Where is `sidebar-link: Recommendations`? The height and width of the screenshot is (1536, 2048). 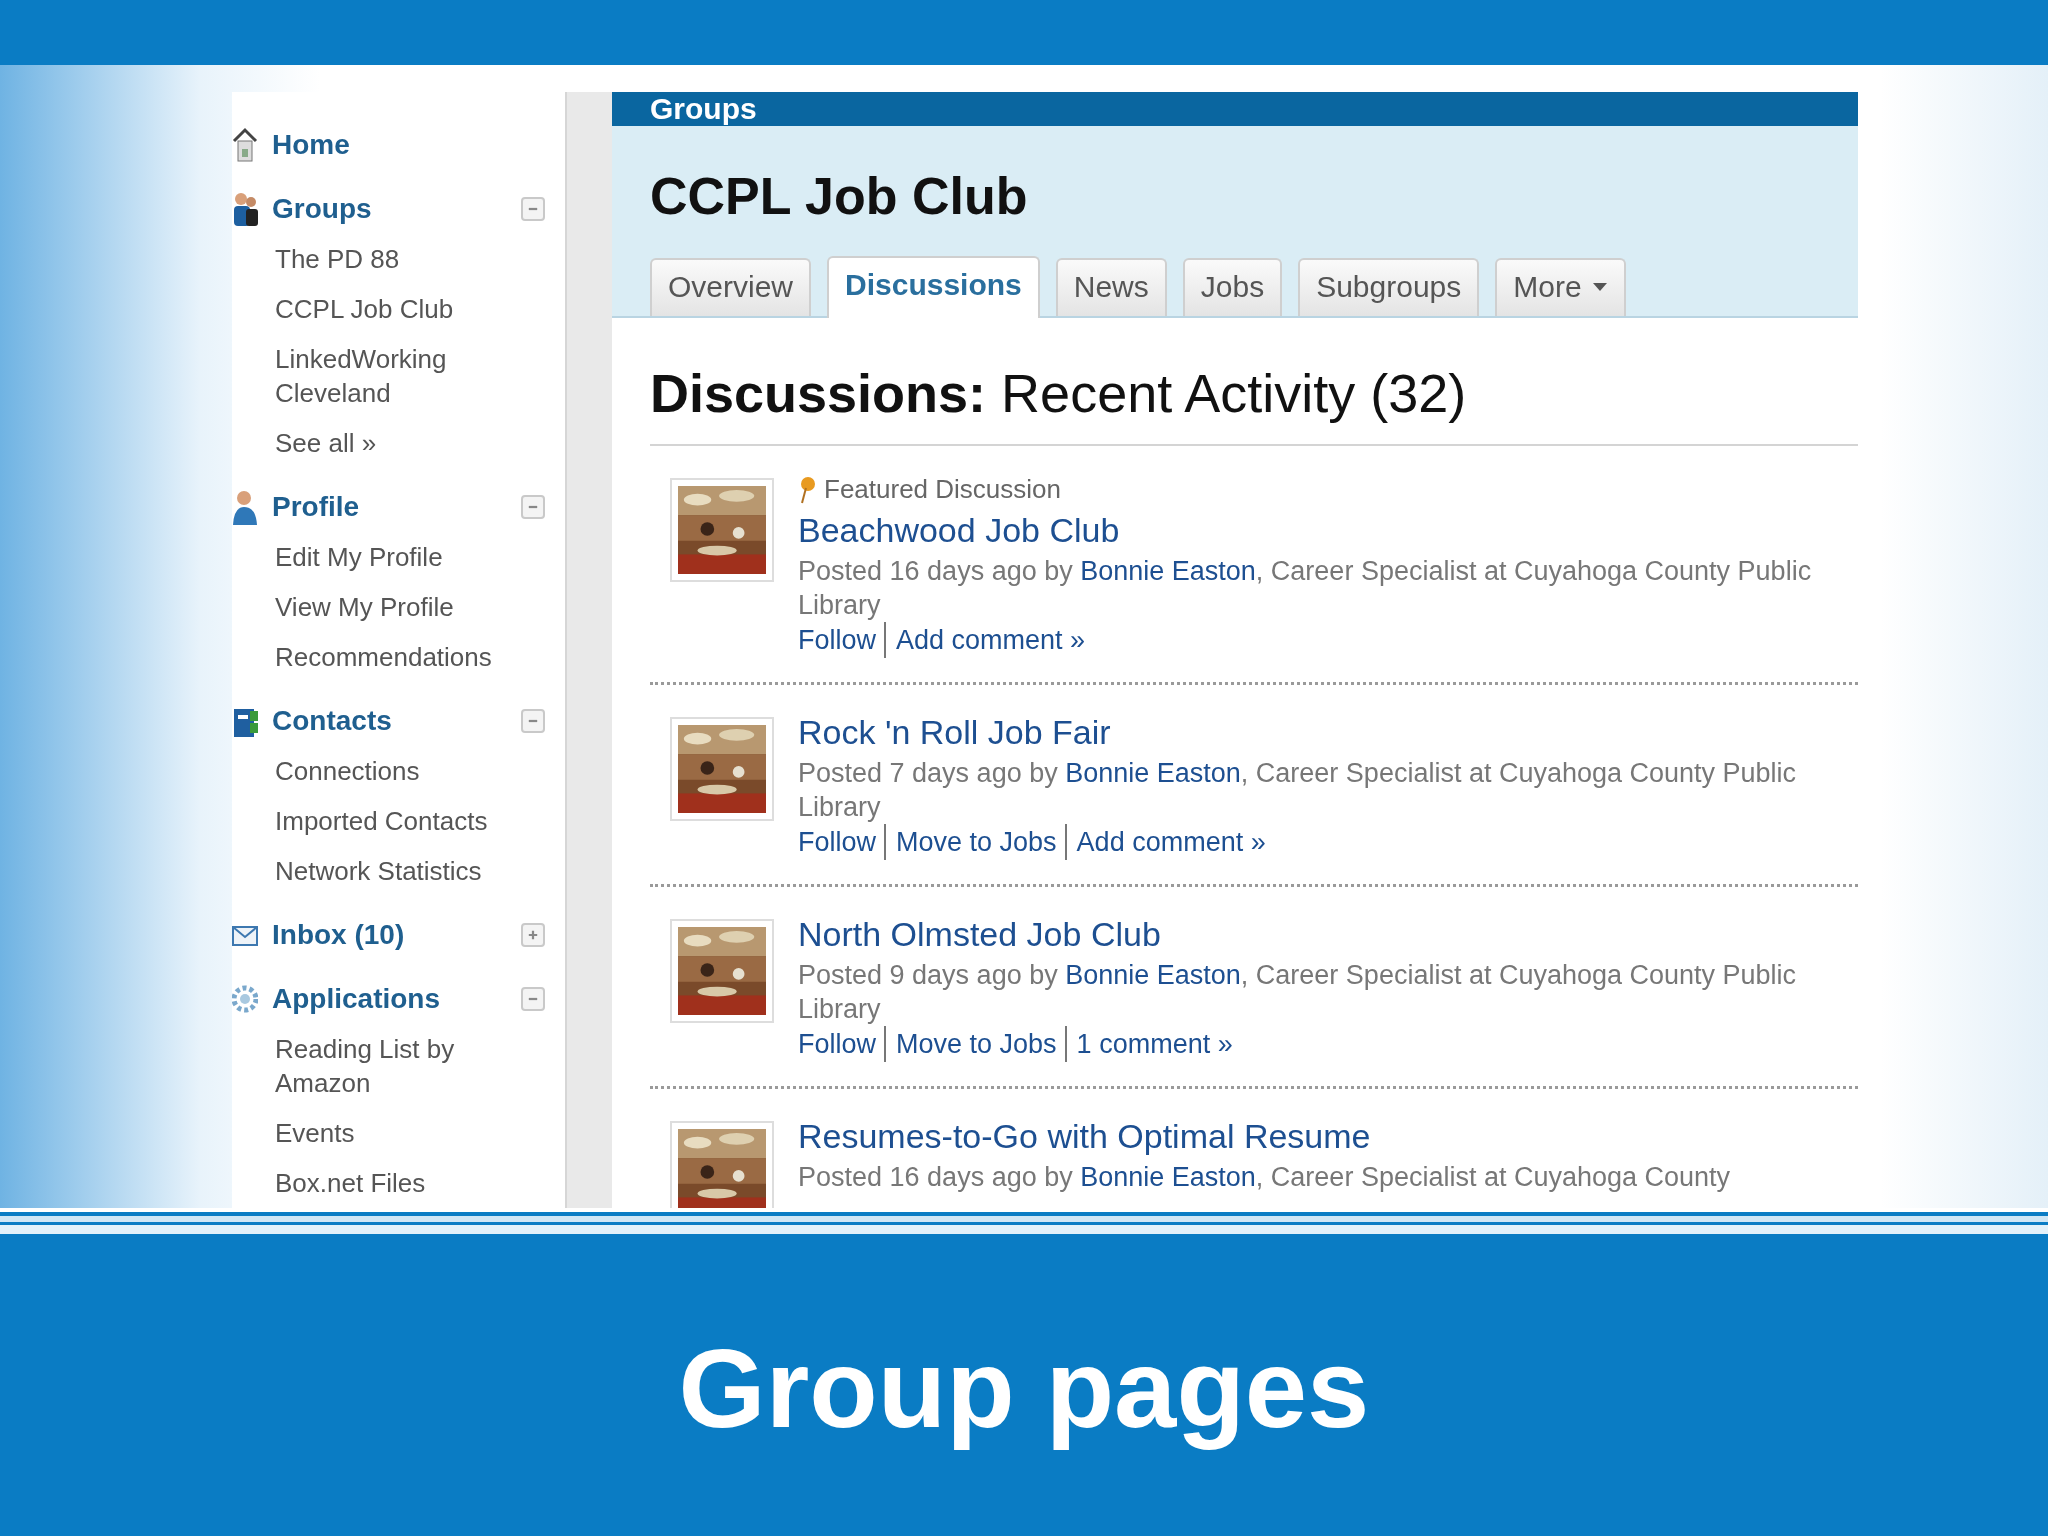
sidebar-link: Recommendations is located at coordinates (398, 657).